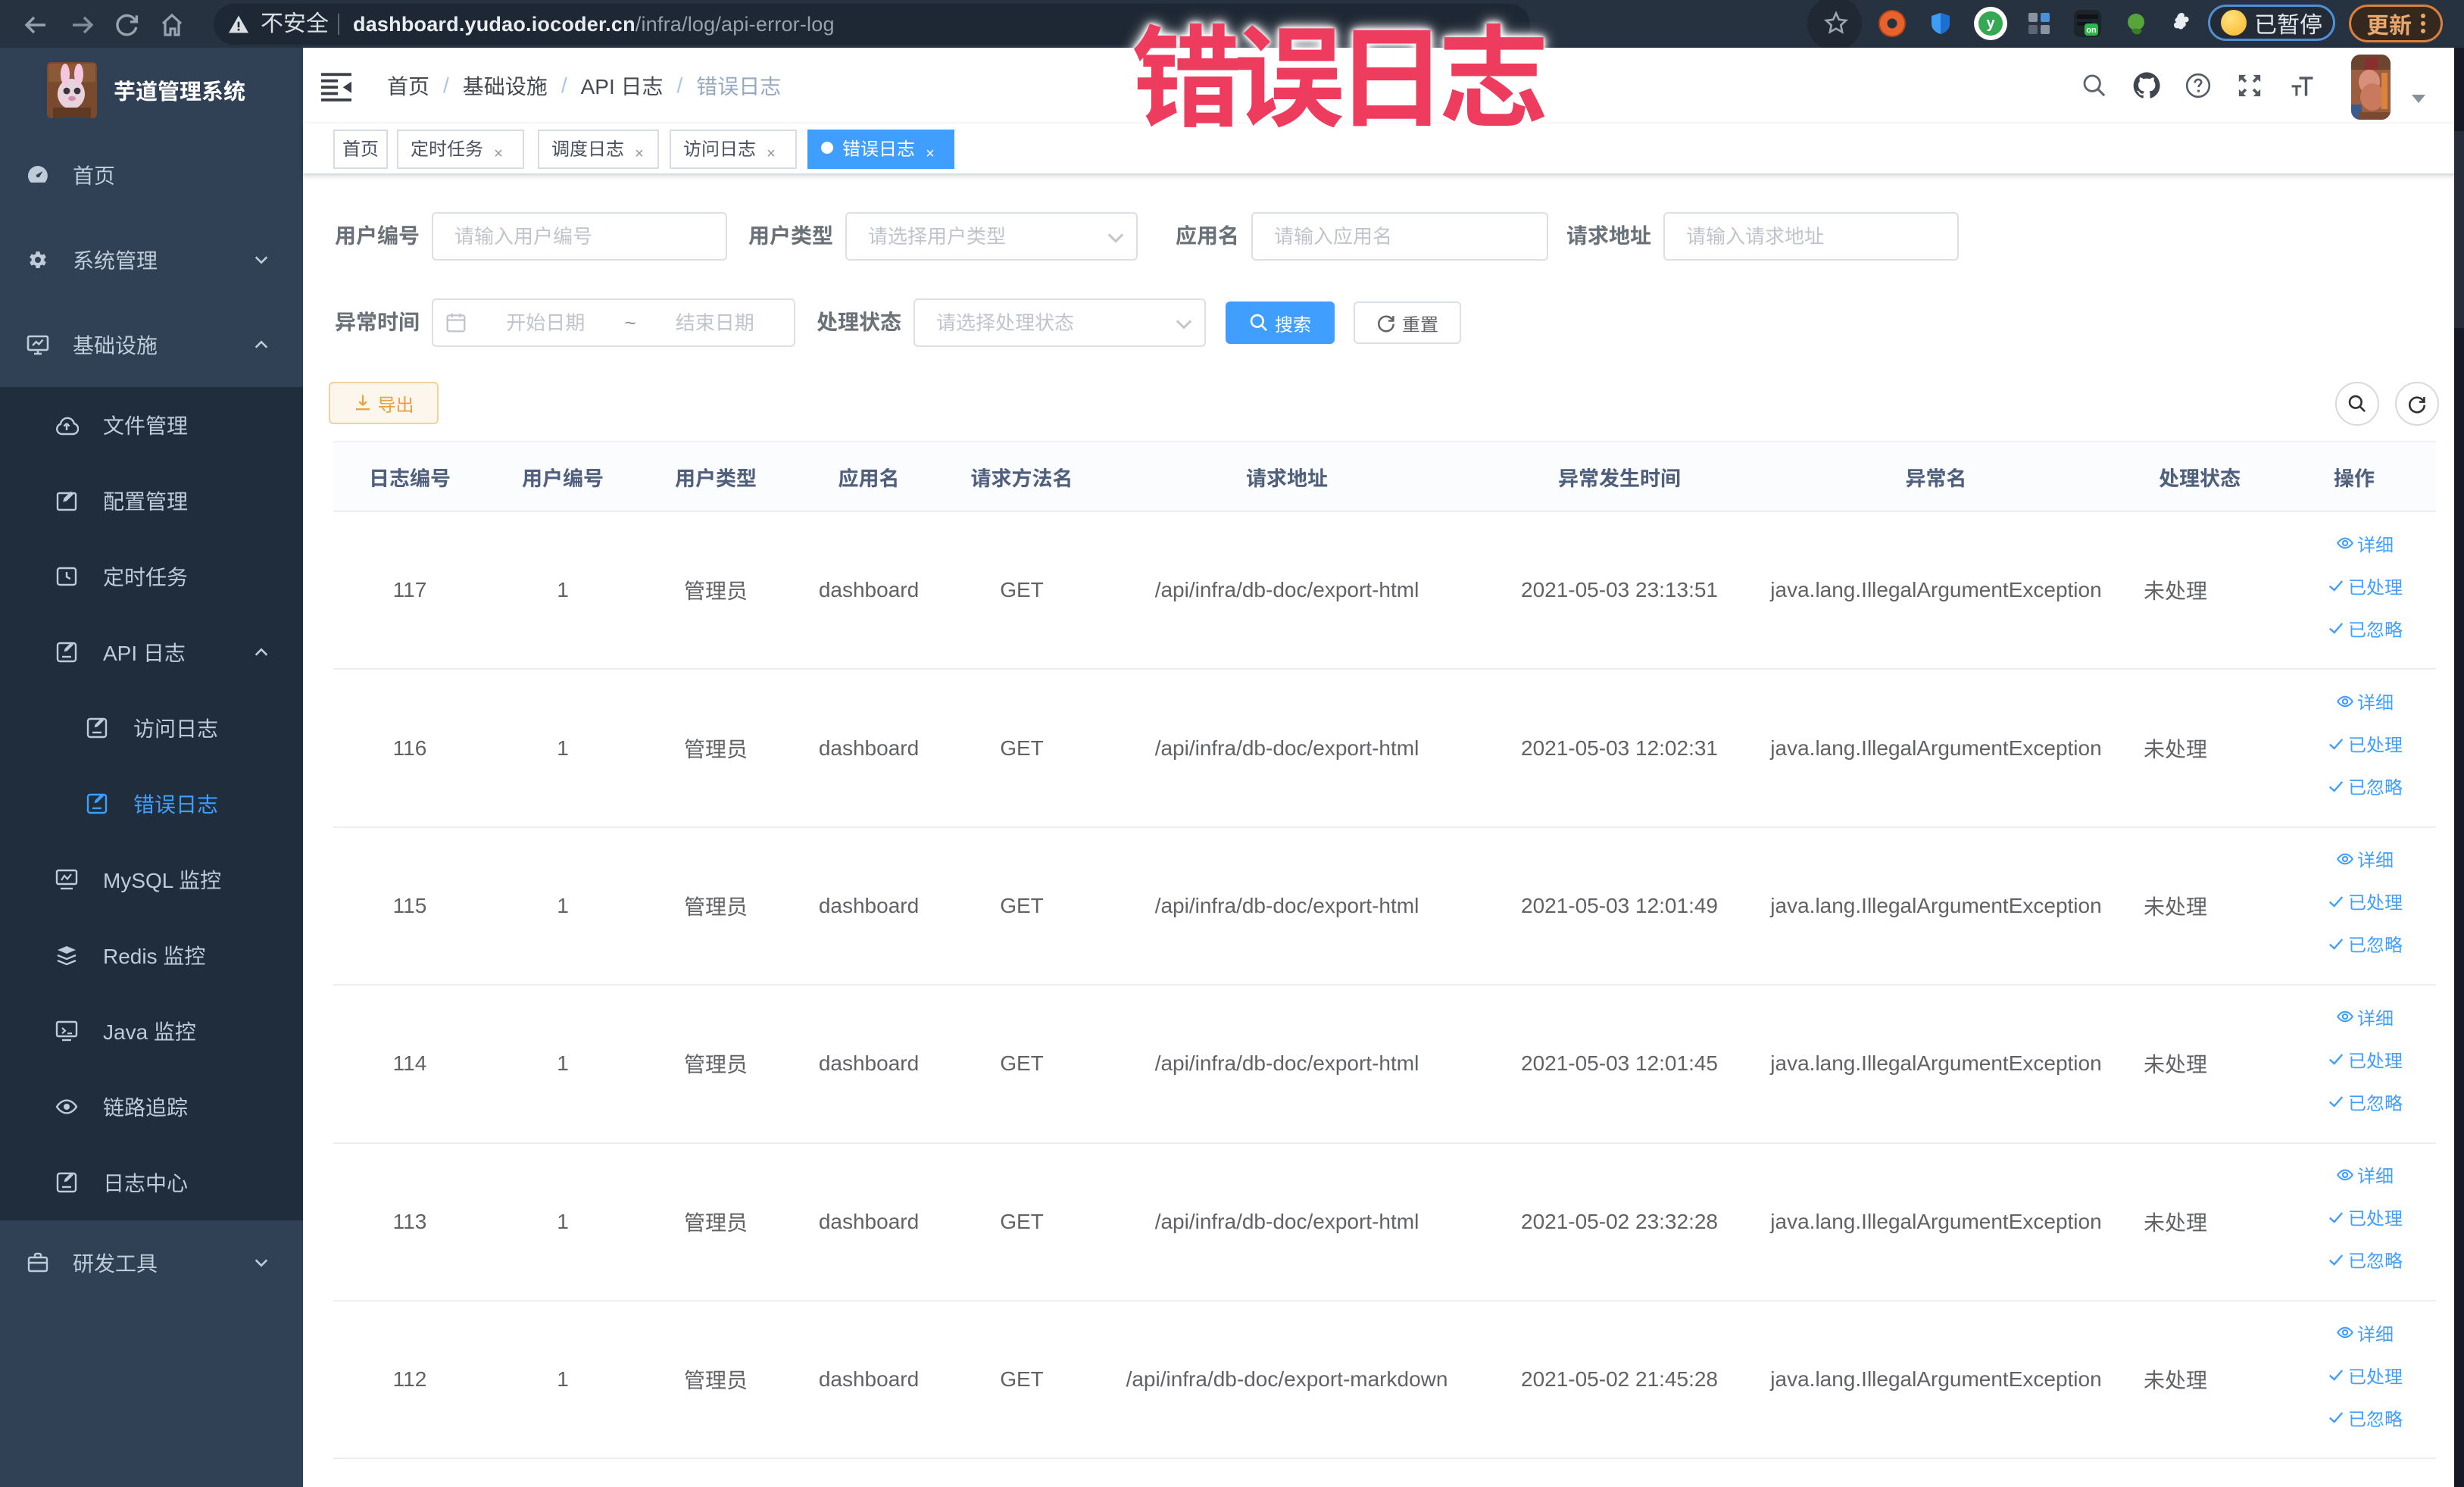 The width and height of the screenshot is (2464, 1487). I want to click on svg-text: on, so click(2091, 30).